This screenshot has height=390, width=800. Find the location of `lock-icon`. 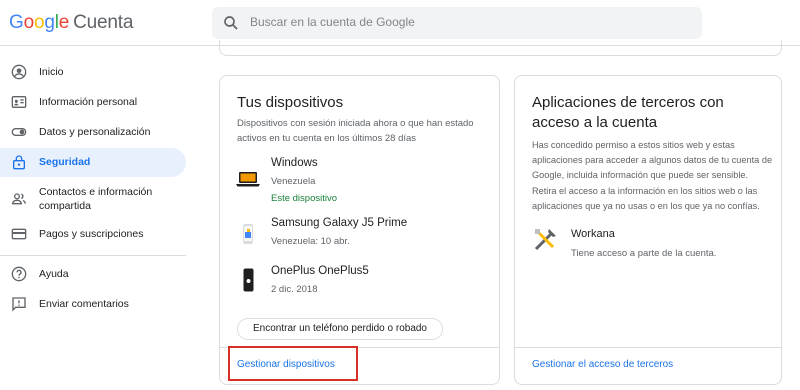

lock-icon is located at coordinates (19, 162).